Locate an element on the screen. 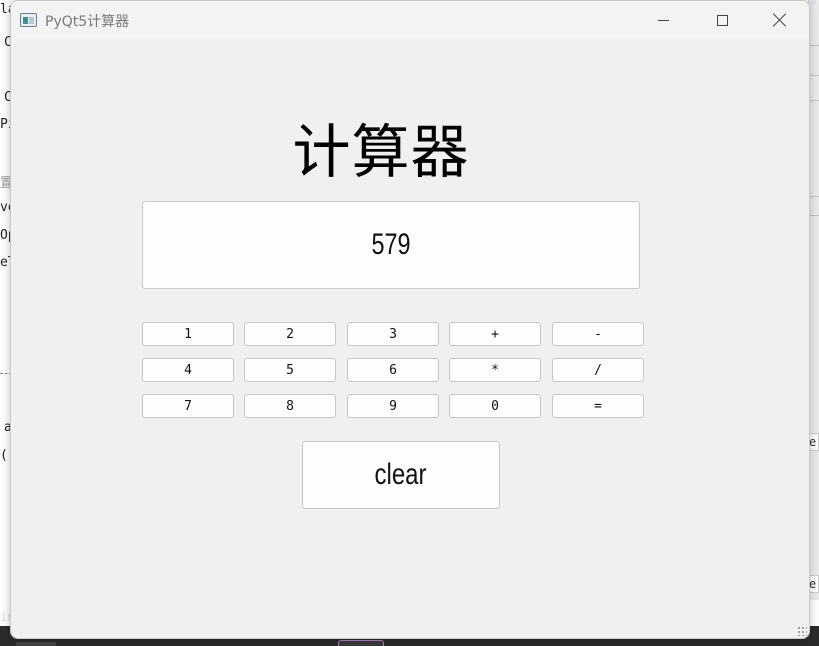  maximize-icon is located at coordinates (722, 20).